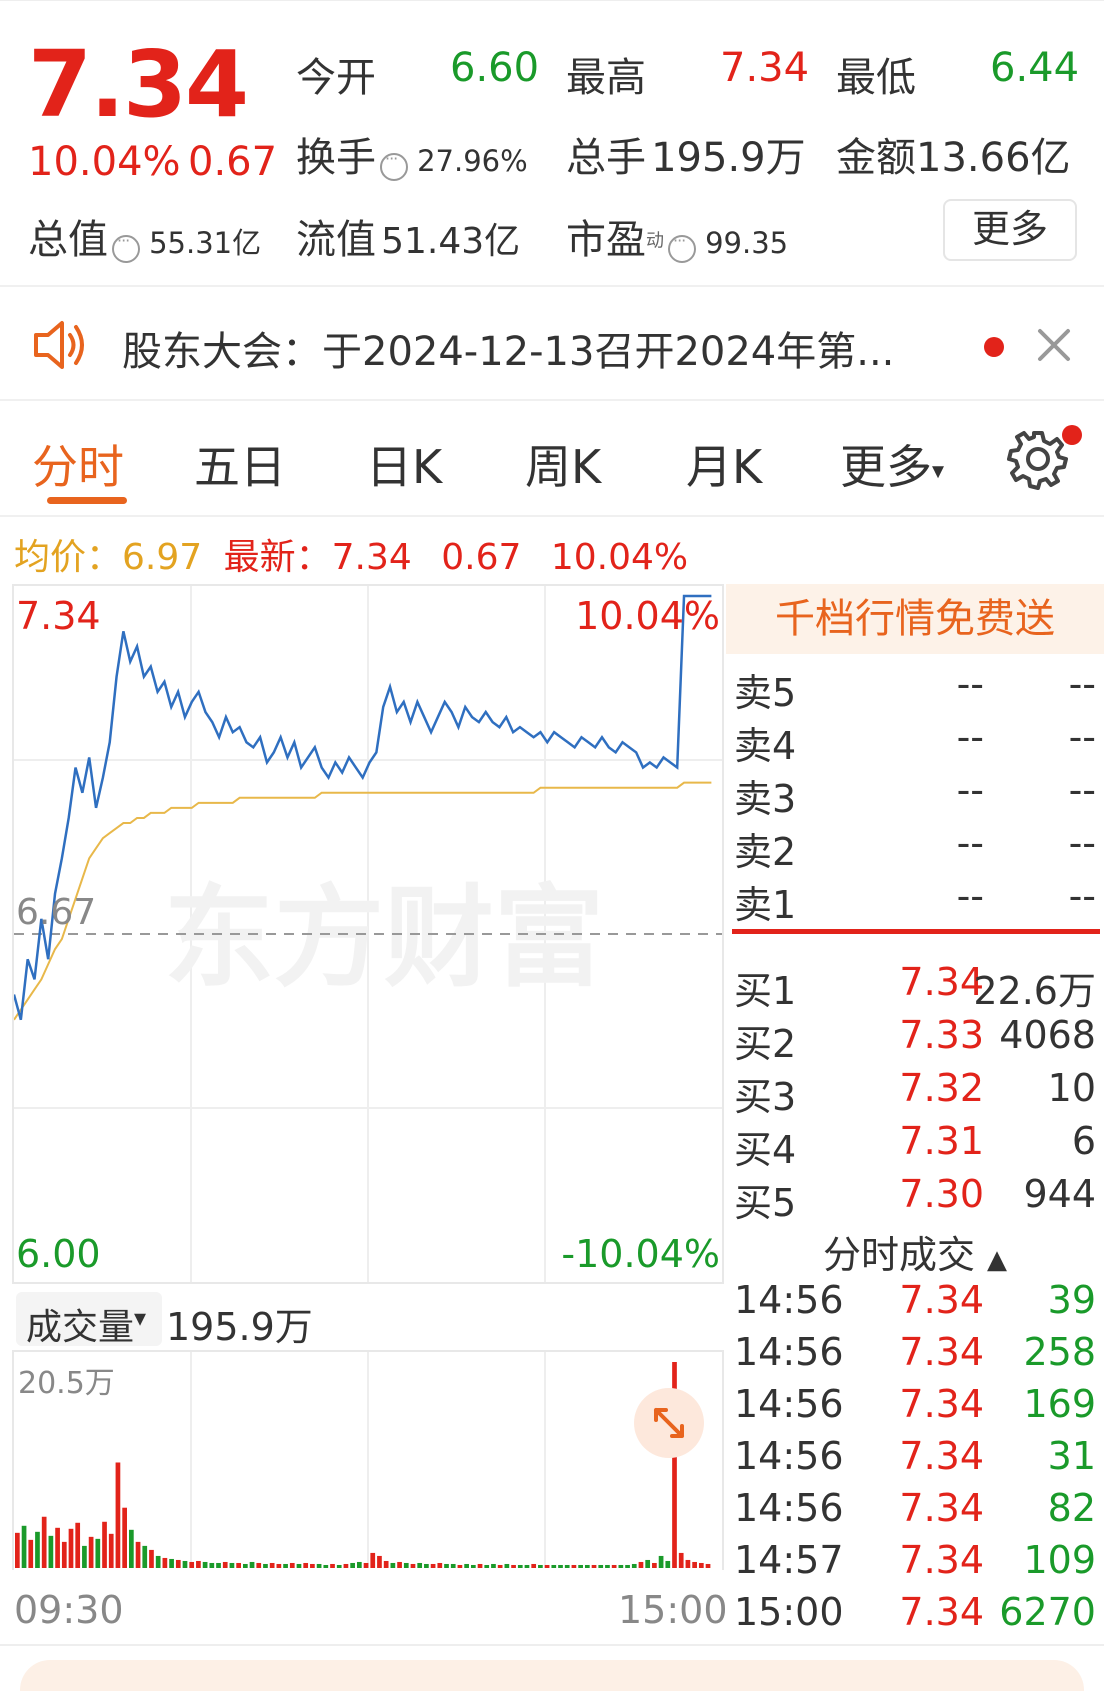 The width and height of the screenshot is (1104, 1691). What do you see at coordinates (1071, 1300) in the screenshot?
I see `trade-volume: 39` at bounding box center [1071, 1300].